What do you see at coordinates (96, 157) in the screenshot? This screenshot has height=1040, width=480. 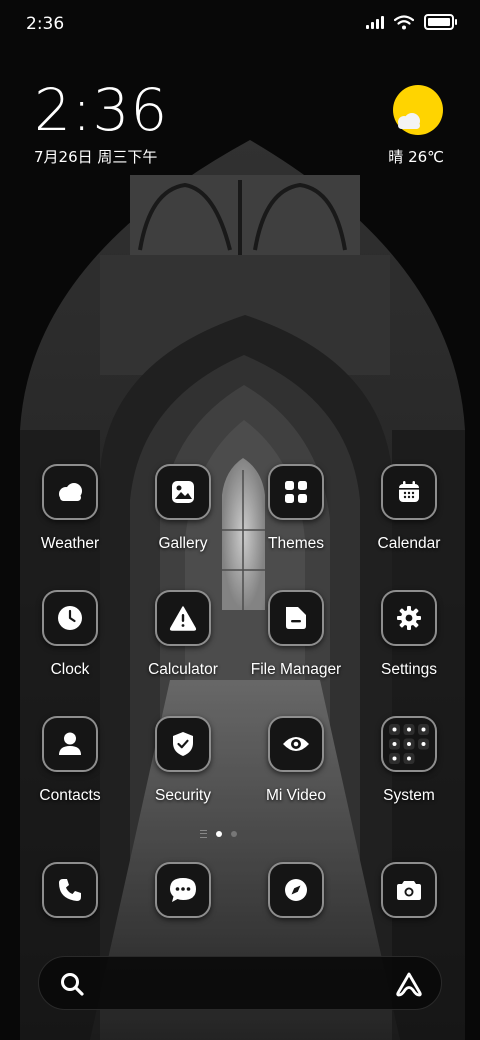 I see `date-text: 7月26日 周三下午` at bounding box center [96, 157].